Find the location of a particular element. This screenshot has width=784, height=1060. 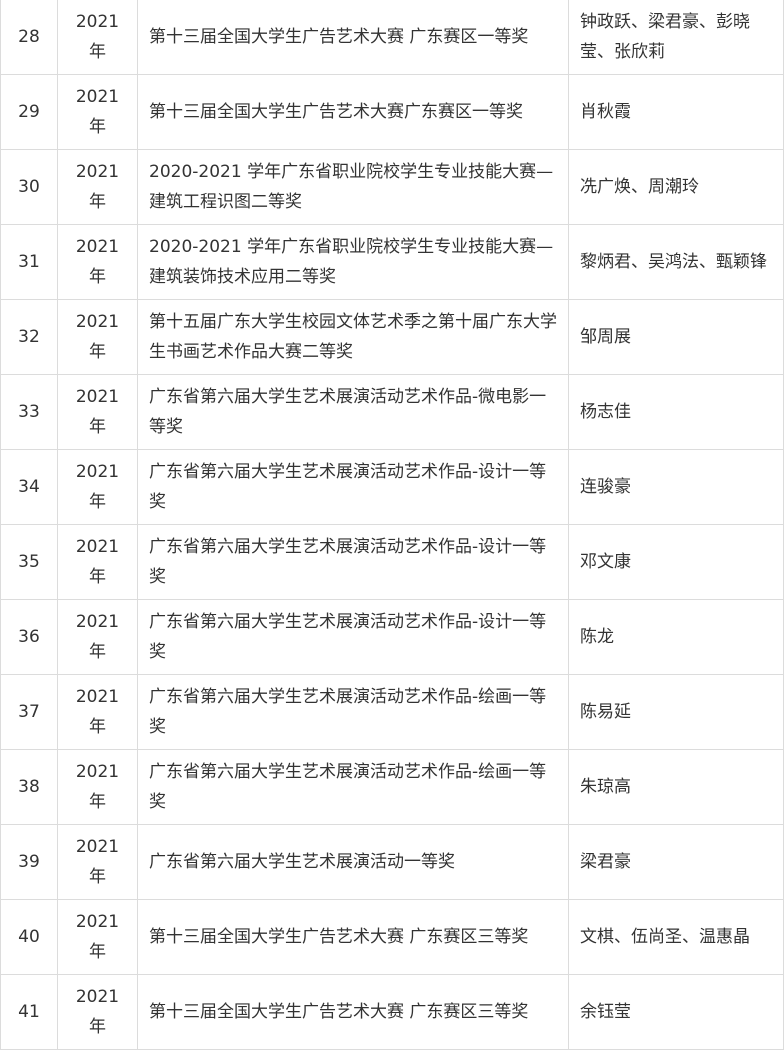

award-name: 2020-2021 学年广东省职业院校学生专业技能大赛—建筑工程识图二等奖 is located at coordinates (353, 187).